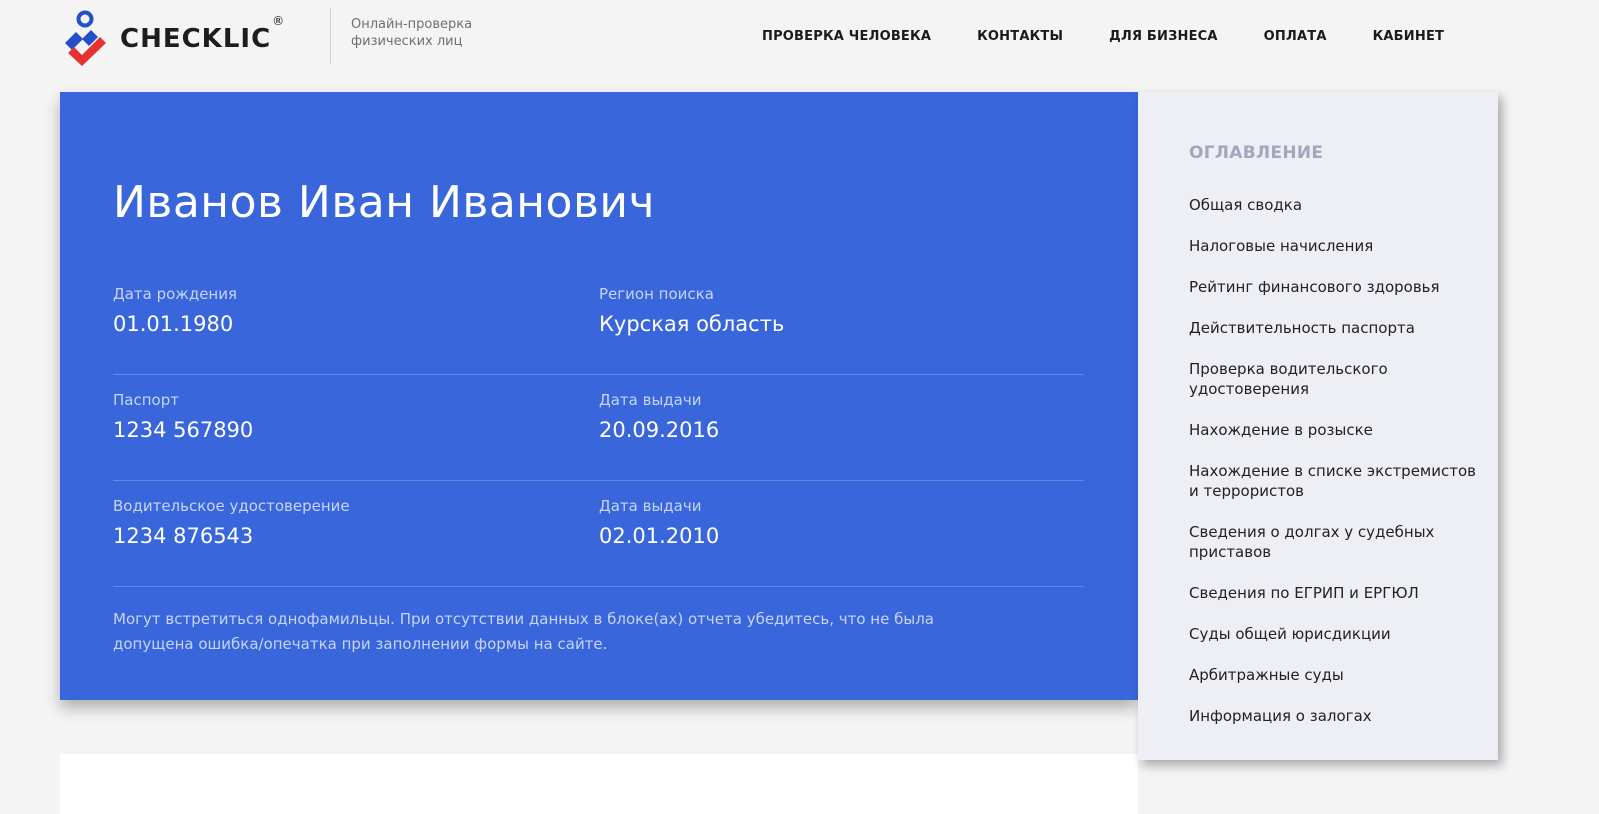  Describe the element at coordinates (175, 294) in the screenshot. I see `field-label: Дата рождения` at that location.